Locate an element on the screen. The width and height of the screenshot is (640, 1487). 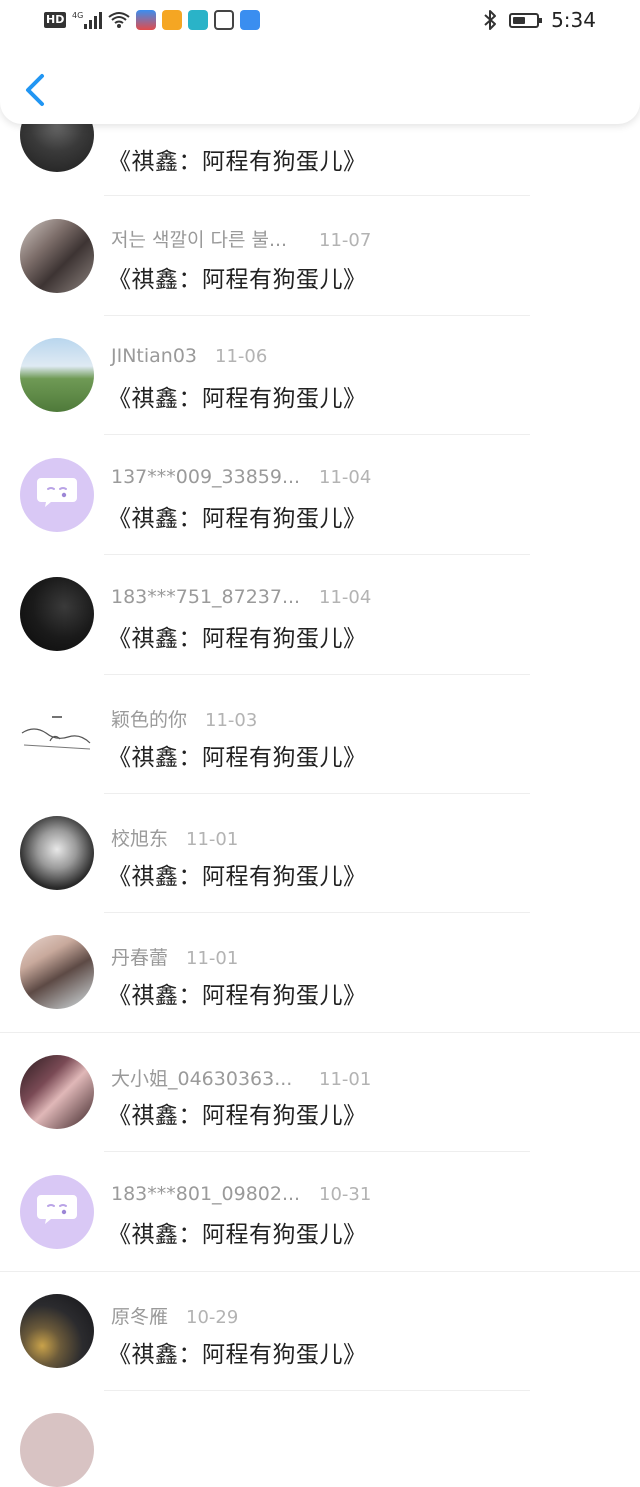
bluetooth-icon is located at coordinates (490, 20).